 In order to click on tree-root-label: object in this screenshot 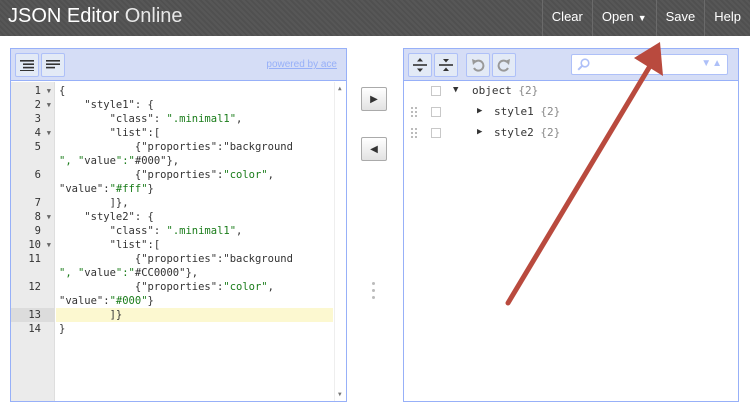, I will do `click(492, 90)`.